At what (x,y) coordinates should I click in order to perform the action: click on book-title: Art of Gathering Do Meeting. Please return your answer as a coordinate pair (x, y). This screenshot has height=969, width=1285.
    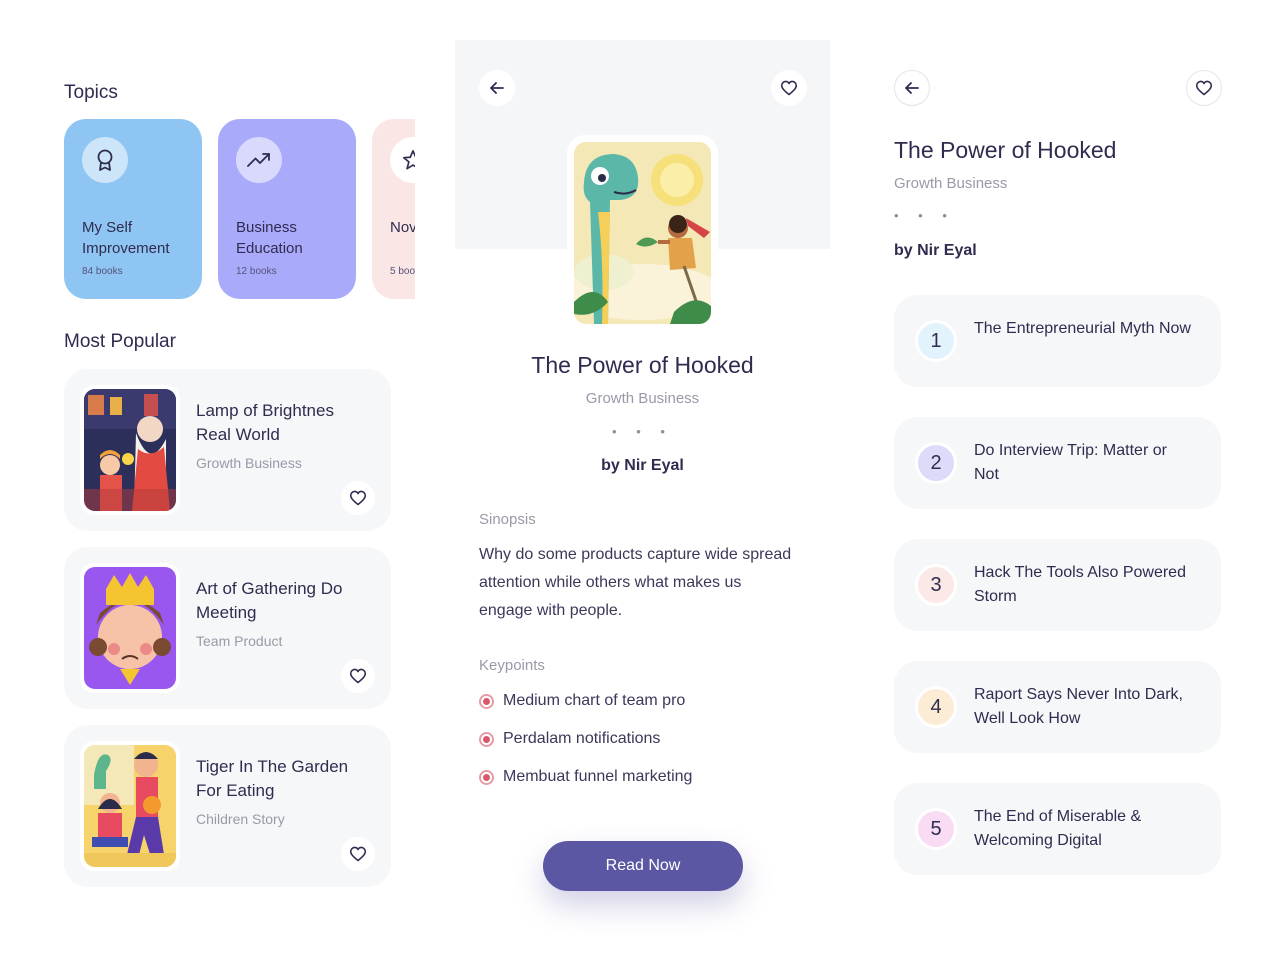
    Looking at the image, I should click on (281, 601).